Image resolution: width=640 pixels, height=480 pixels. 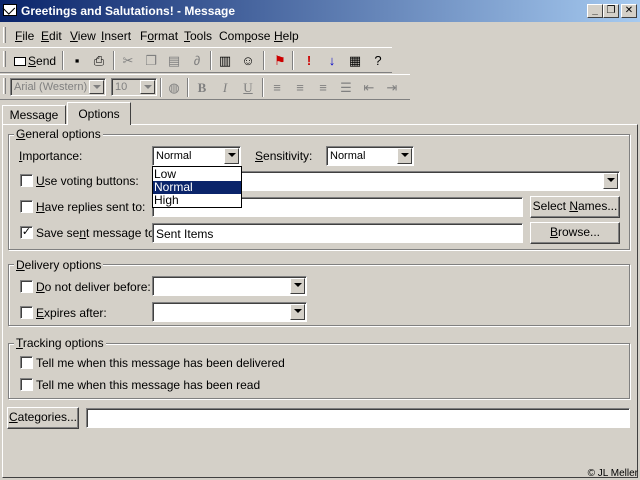 I want to click on read-checkbox, so click(x=26, y=384).